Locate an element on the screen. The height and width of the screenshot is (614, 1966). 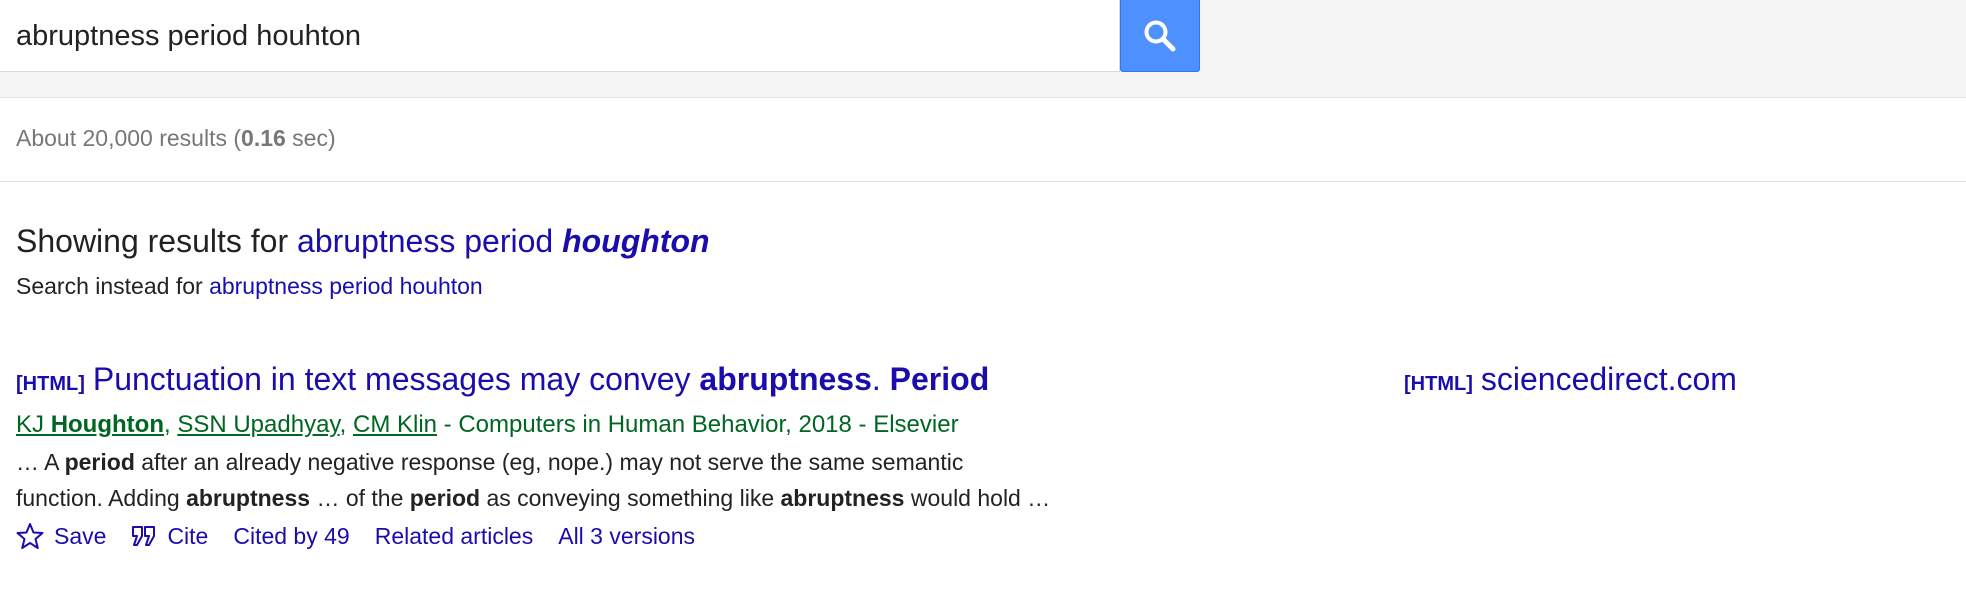
results-count: About 20,000 results (0.16 sec) is located at coordinates (176, 138).